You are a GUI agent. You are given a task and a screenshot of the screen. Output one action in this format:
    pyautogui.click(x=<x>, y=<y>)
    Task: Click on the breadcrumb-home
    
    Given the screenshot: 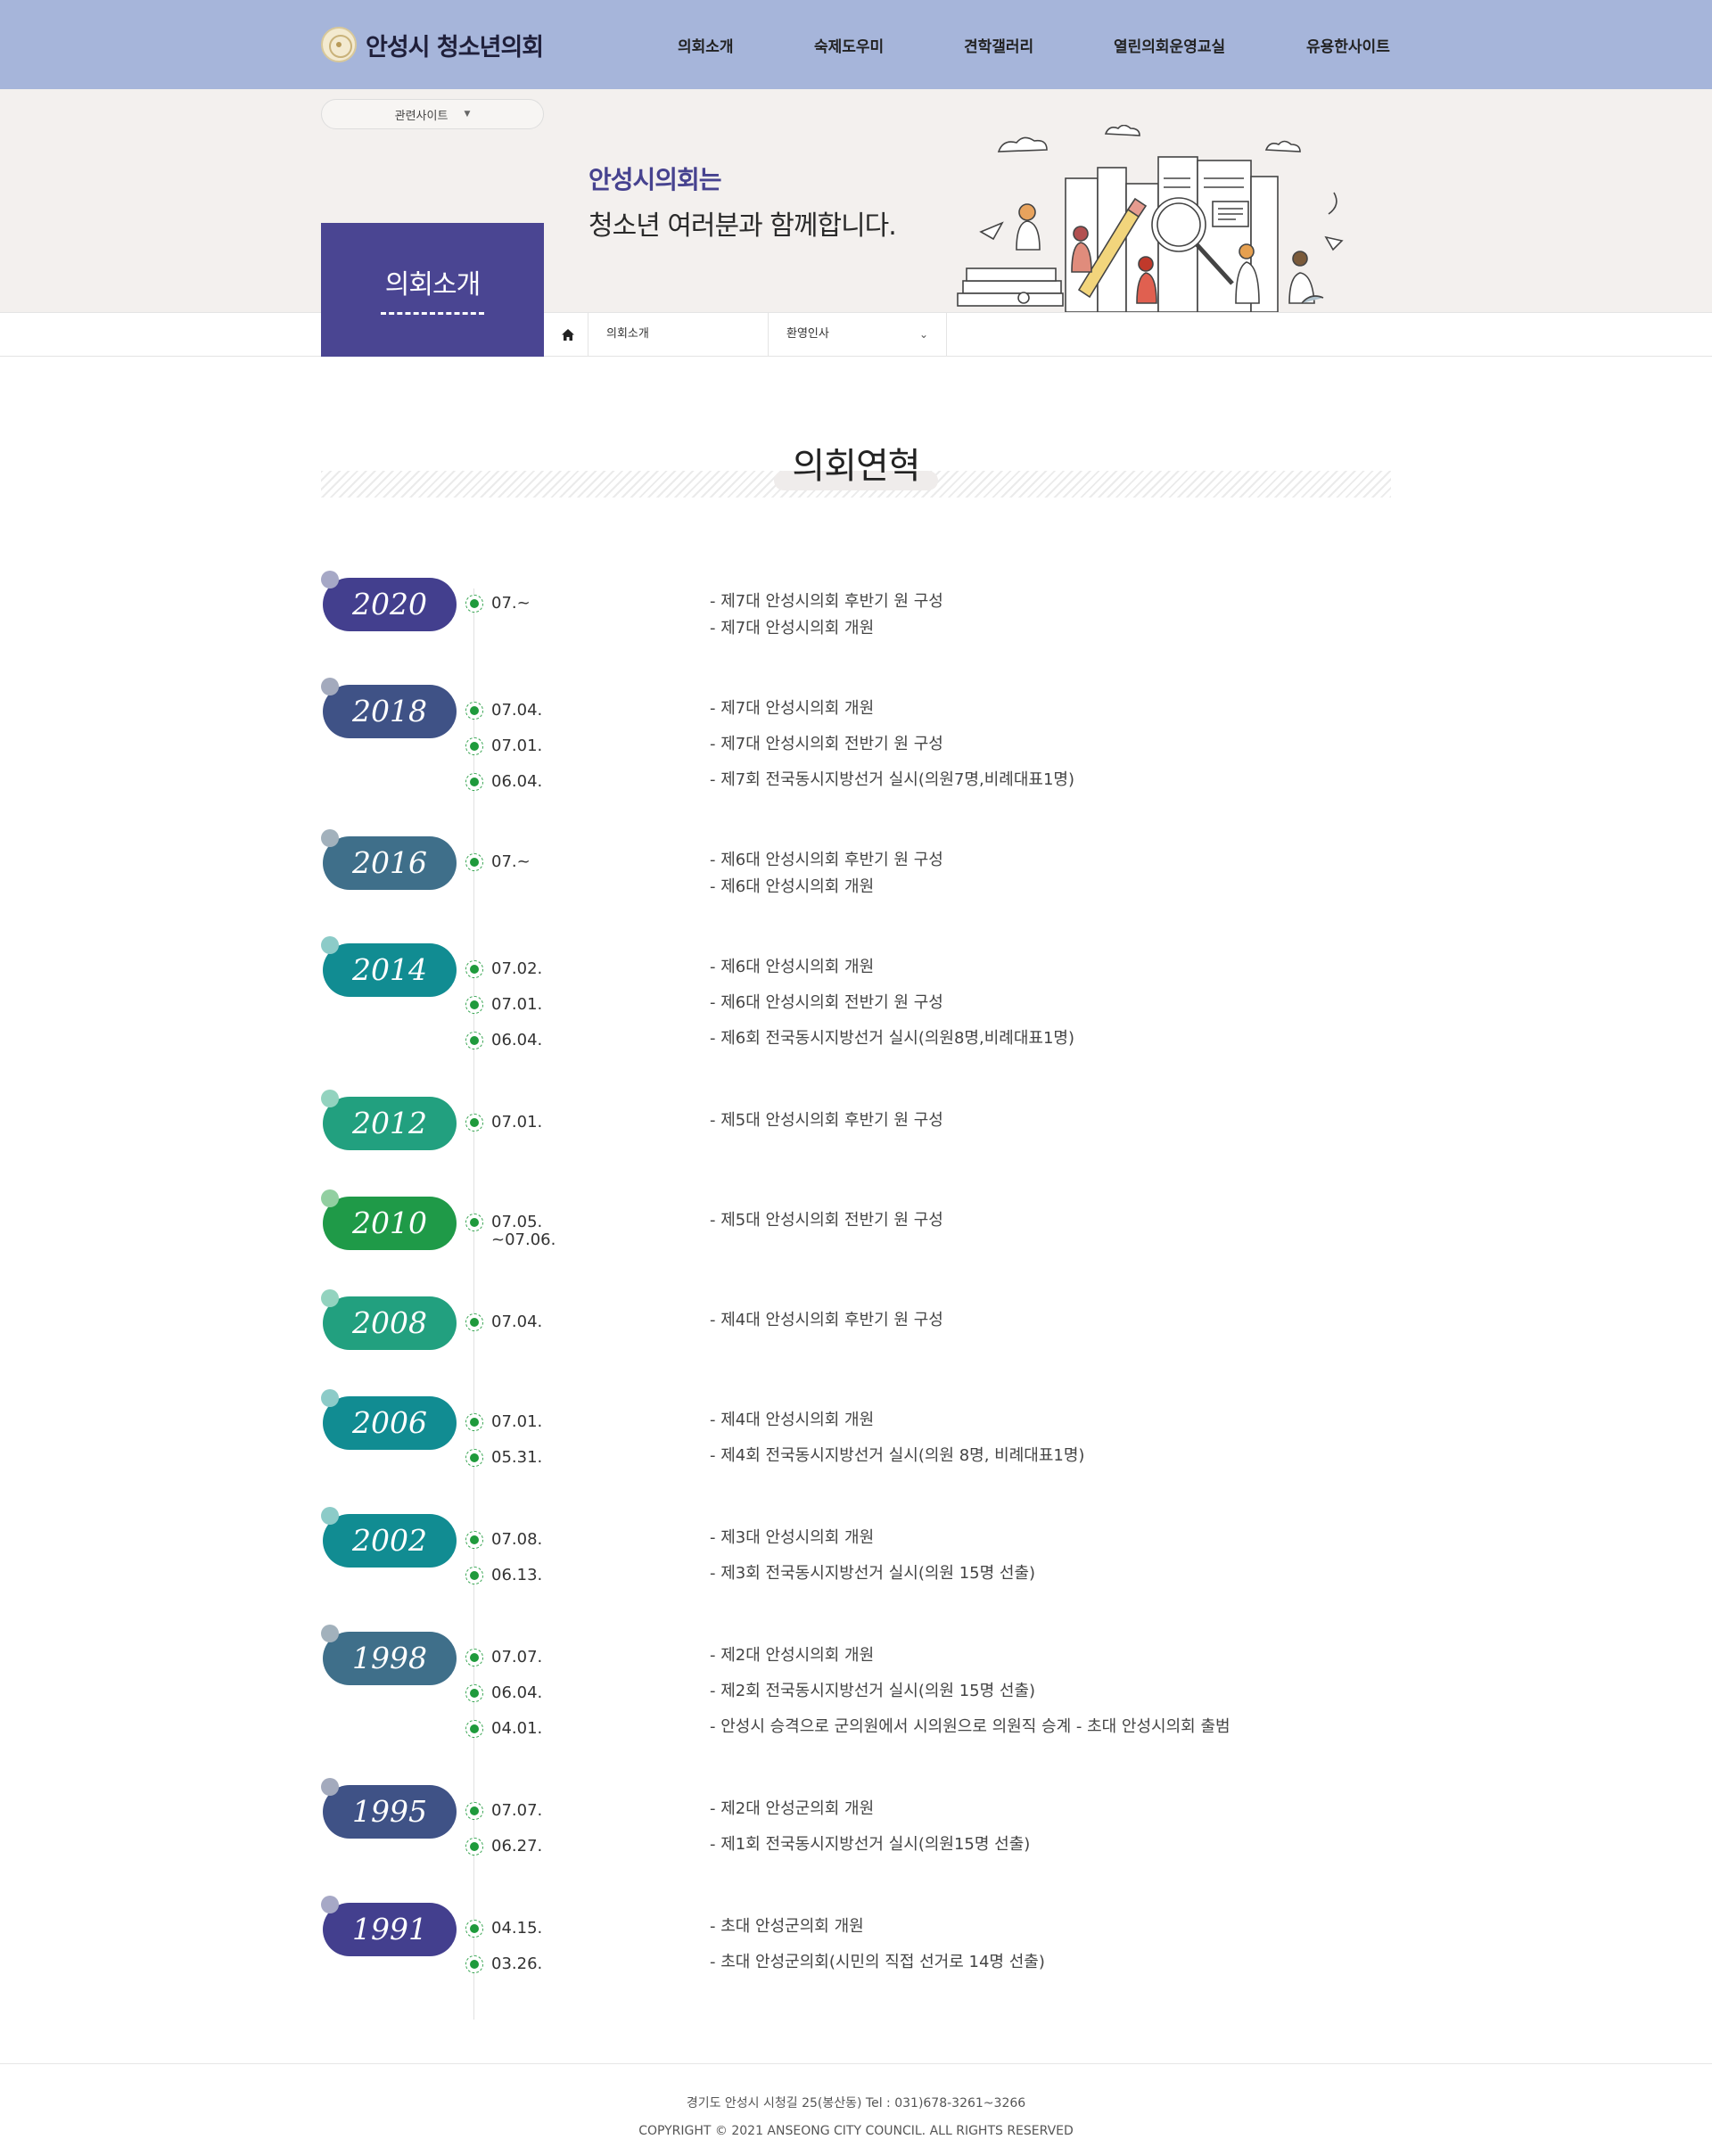 What is the action you would take?
    pyautogui.click(x=567, y=334)
    